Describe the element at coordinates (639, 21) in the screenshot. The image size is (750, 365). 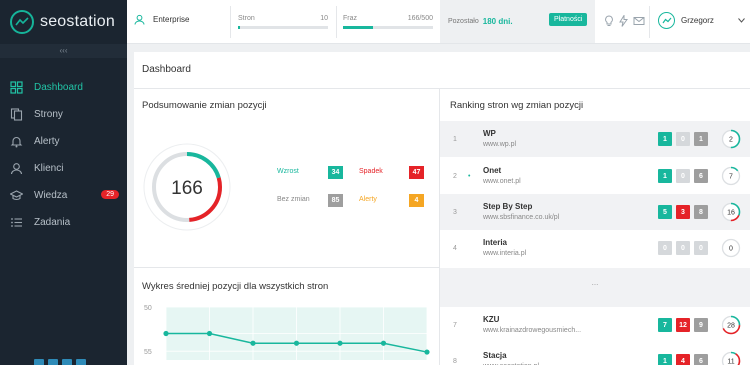
I see `mail-icon` at that location.